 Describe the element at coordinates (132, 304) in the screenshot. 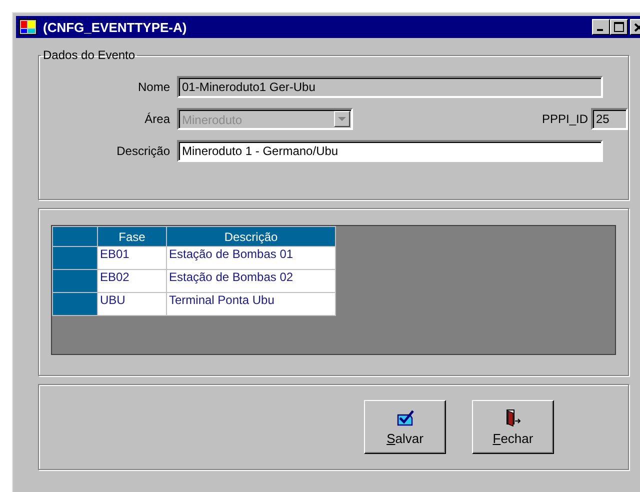

I see `table-cell: UBU` at that location.